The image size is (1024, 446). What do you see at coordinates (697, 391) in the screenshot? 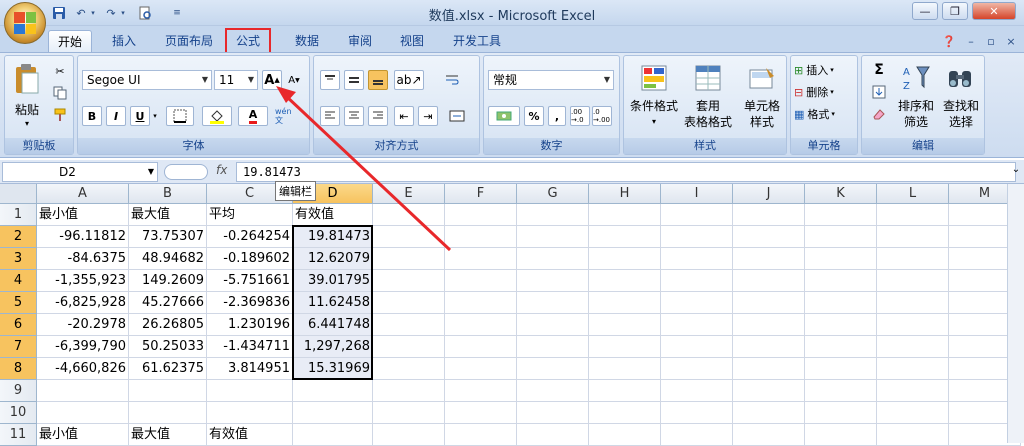
I see `cell-i9` at bounding box center [697, 391].